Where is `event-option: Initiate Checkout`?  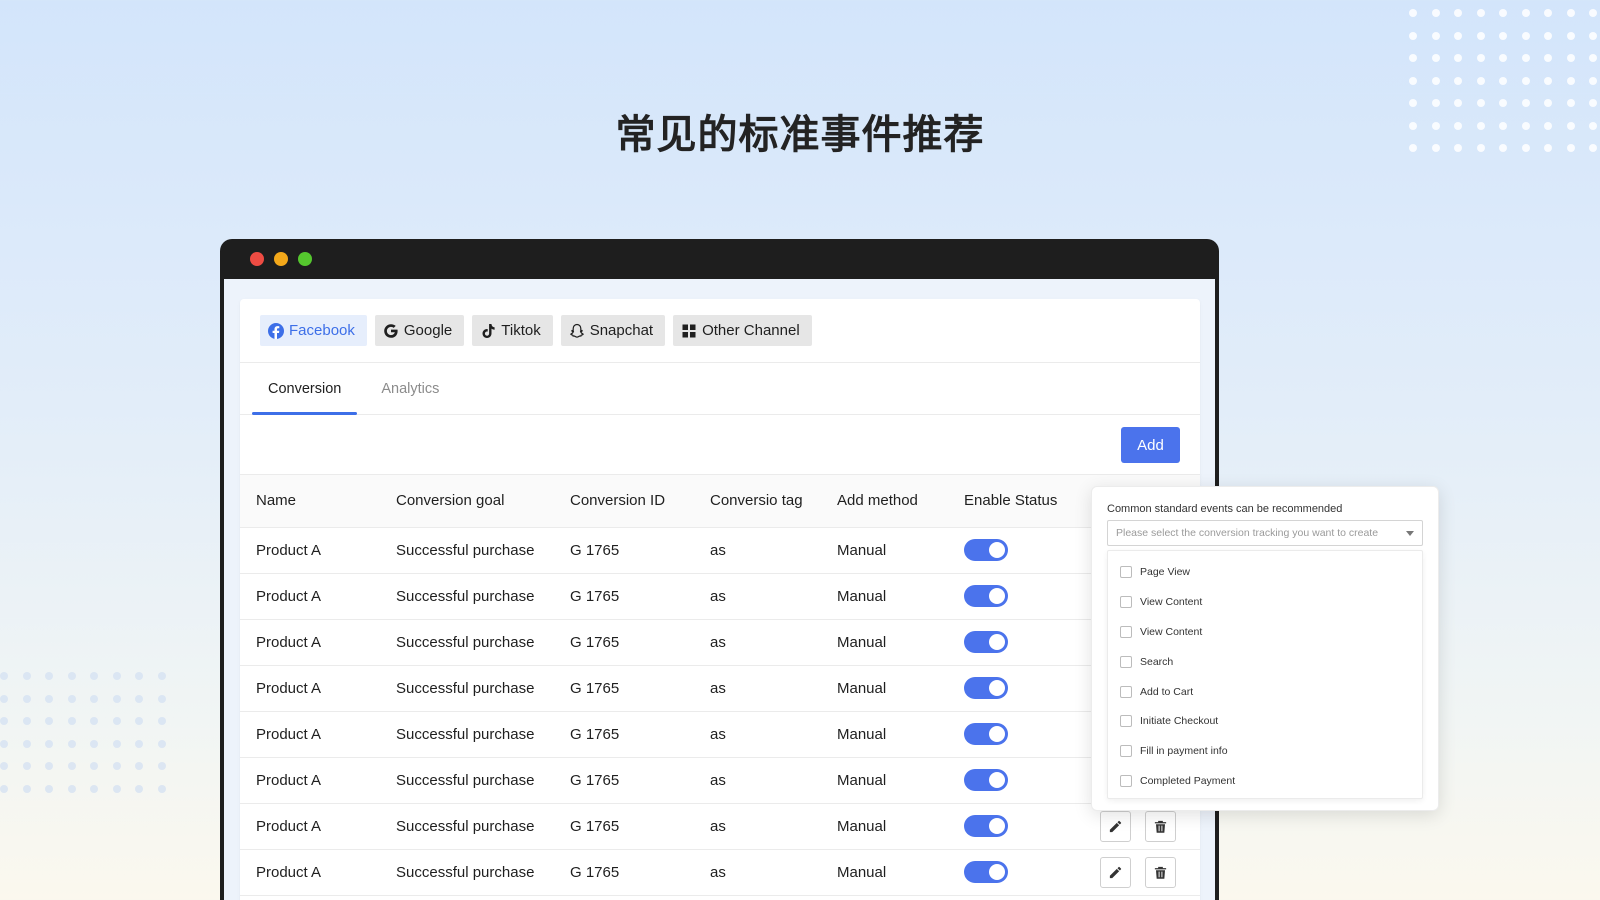 event-option: Initiate Checkout is located at coordinates (1265, 721).